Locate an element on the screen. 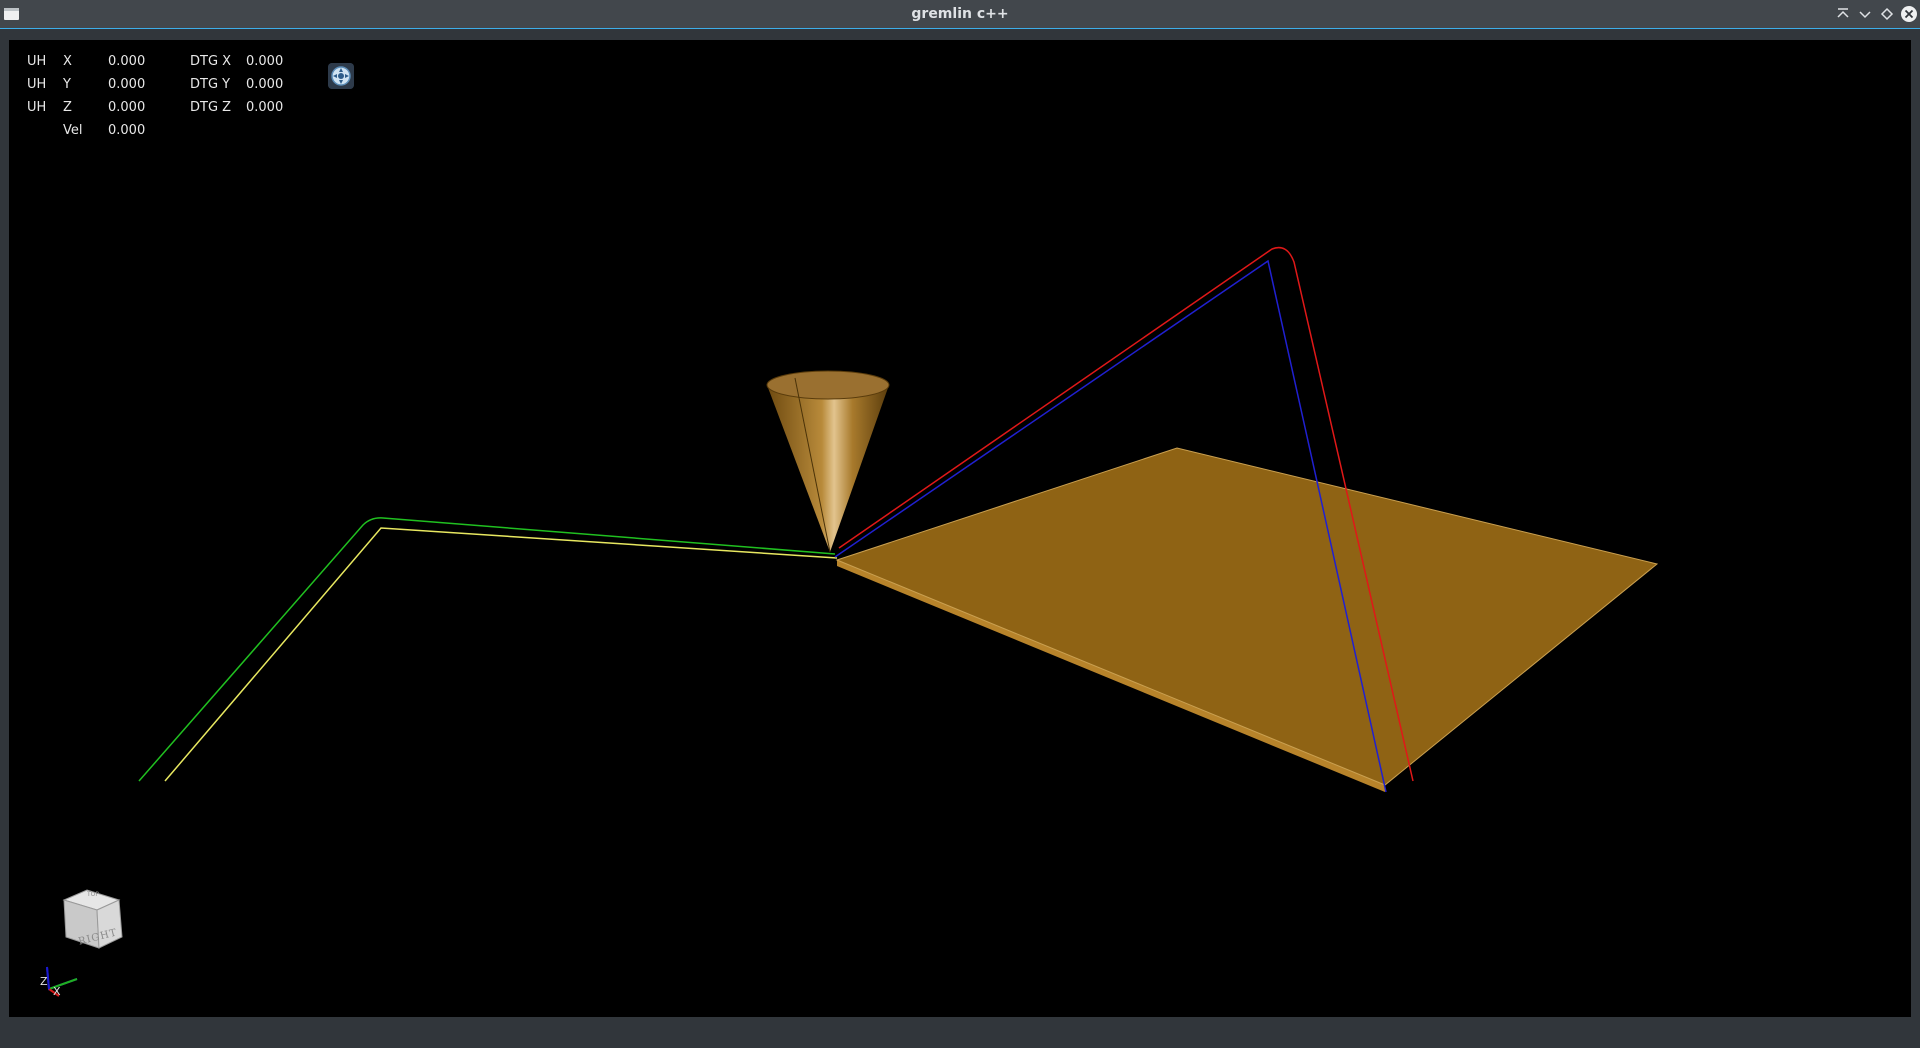 The height and width of the screenshot is (1048, 1920). minimize-icon is located at coordinates (1865, 14).